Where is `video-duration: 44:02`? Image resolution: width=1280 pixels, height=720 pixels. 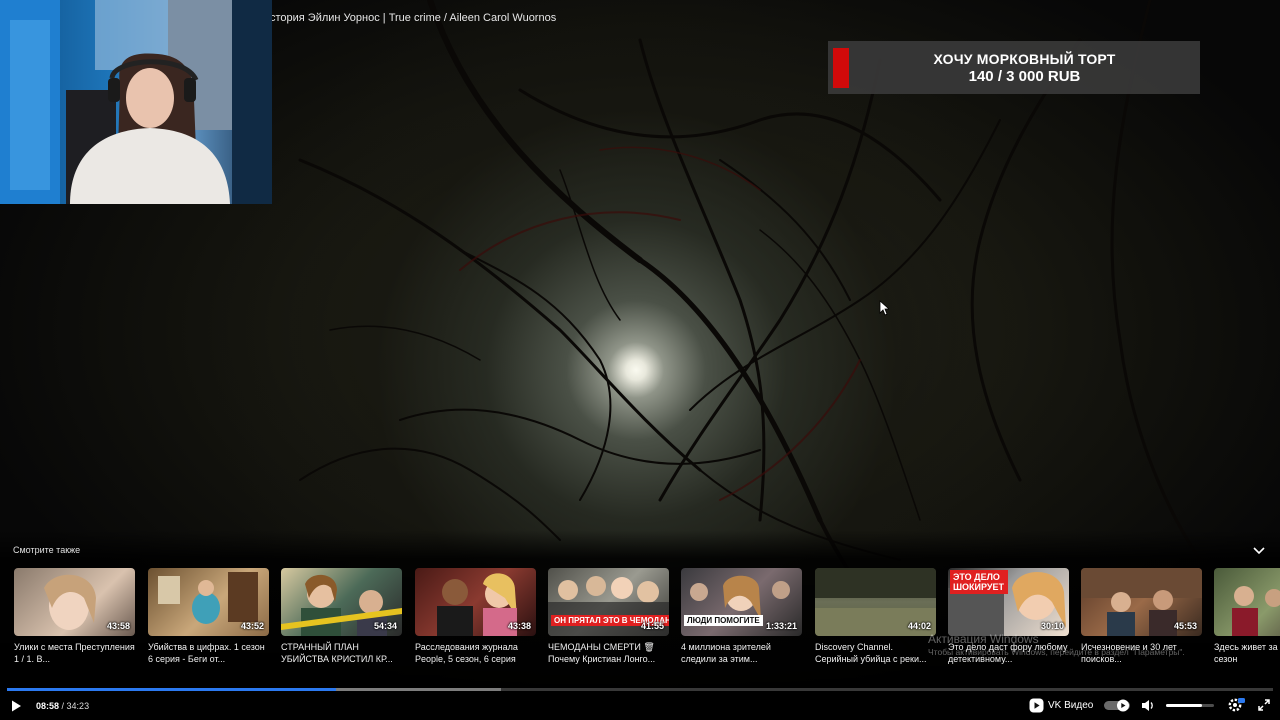
video-duration: 44:02 is located at coordinates (919, 626).